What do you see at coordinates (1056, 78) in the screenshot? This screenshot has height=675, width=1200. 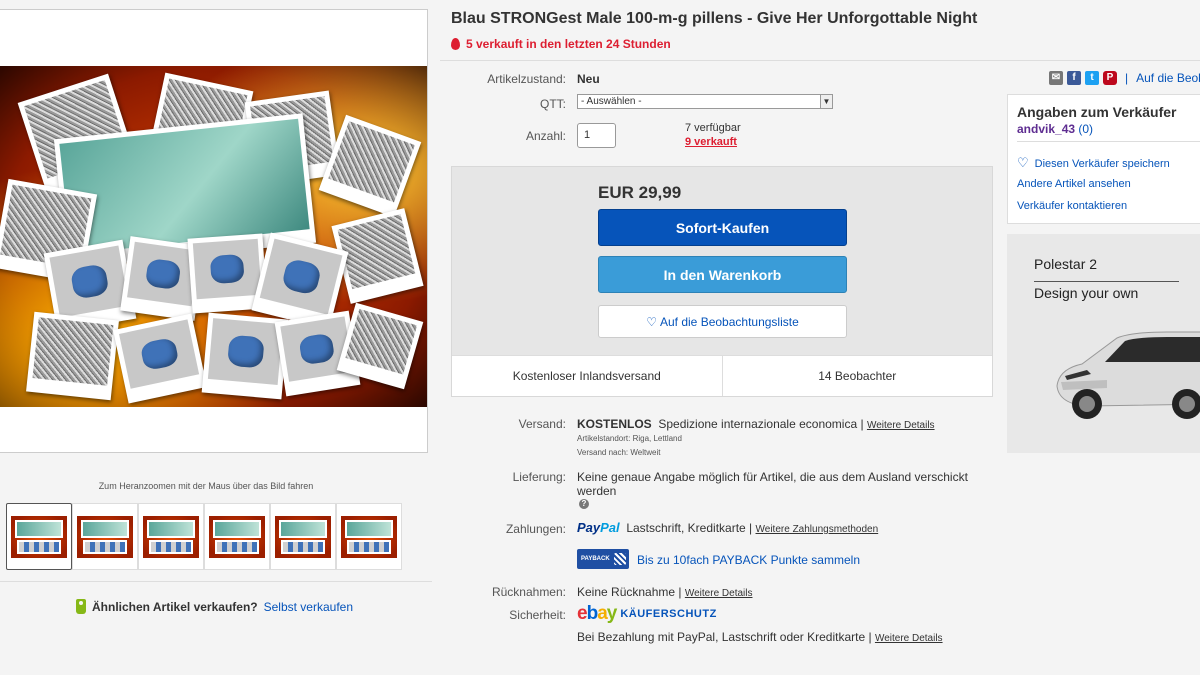 I see `mail-icon: ✉` at bounding box center [1056, 78].